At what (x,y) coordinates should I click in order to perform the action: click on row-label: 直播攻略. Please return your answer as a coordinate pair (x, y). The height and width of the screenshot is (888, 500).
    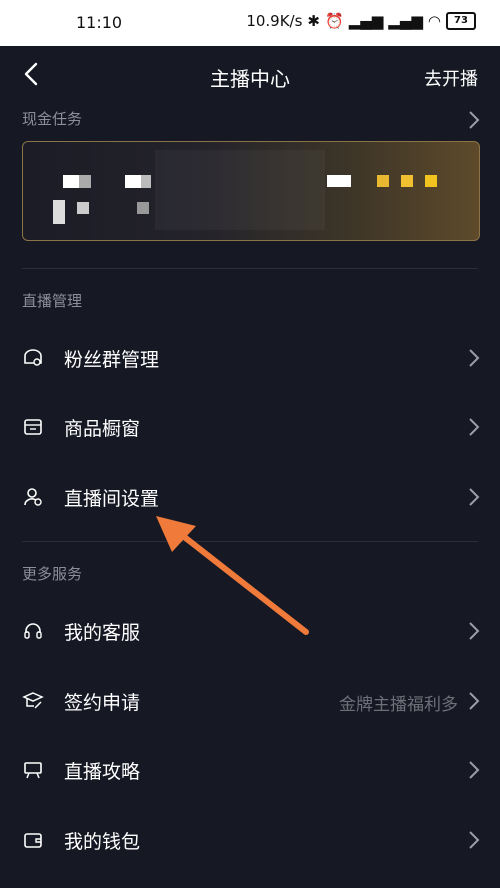
    Looking at the image, I should click on (102, 772).